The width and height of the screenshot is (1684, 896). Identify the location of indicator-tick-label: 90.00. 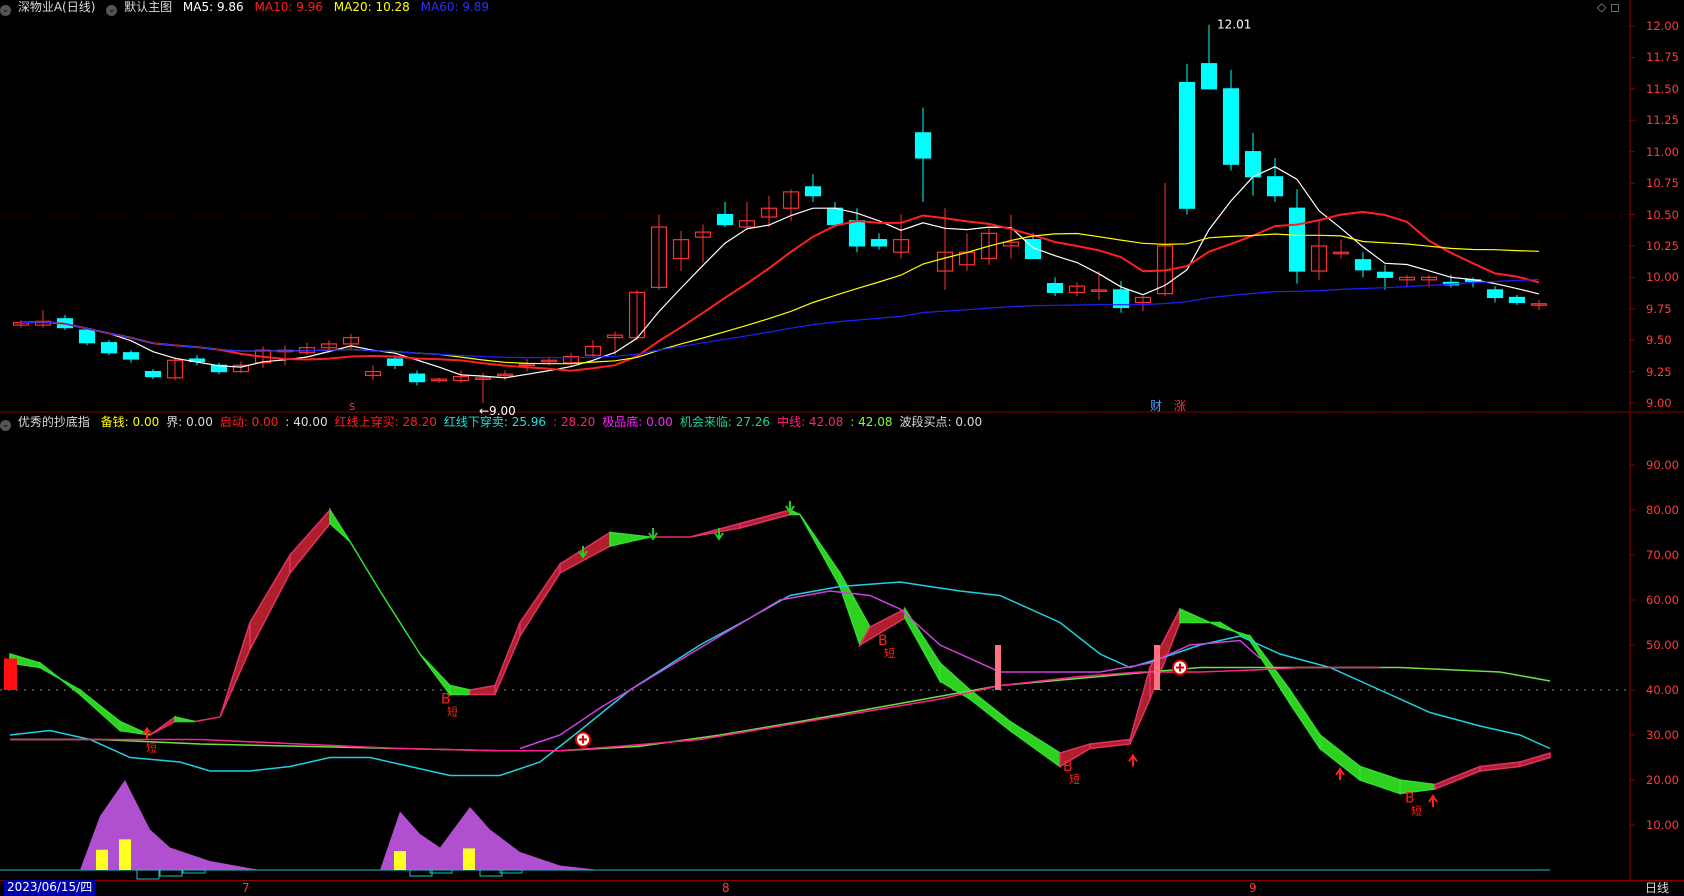
(1662, 465).